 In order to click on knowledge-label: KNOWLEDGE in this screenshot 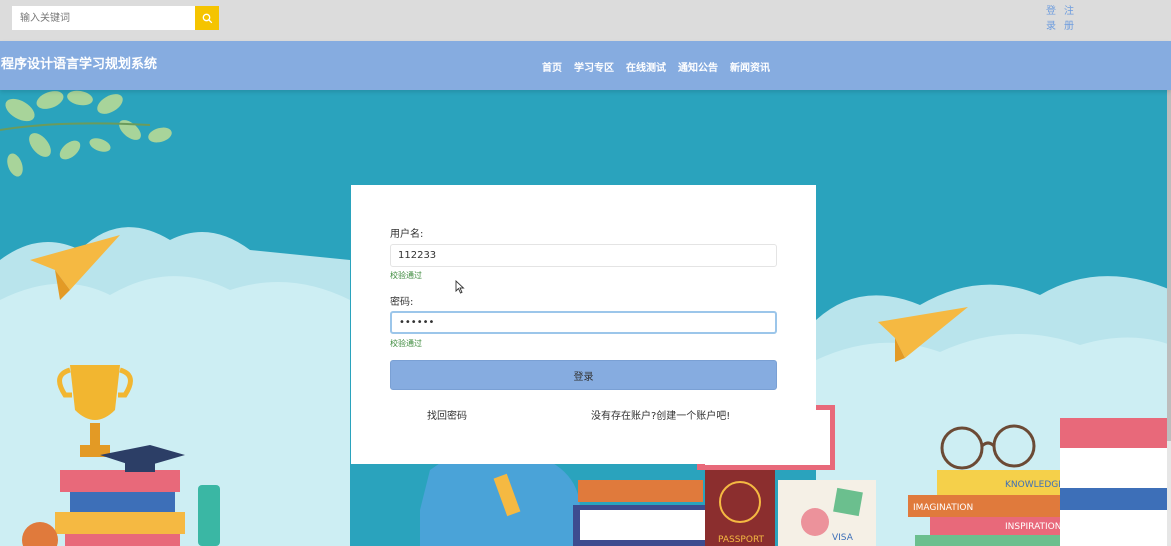, I will do `click(1034, 485)`.